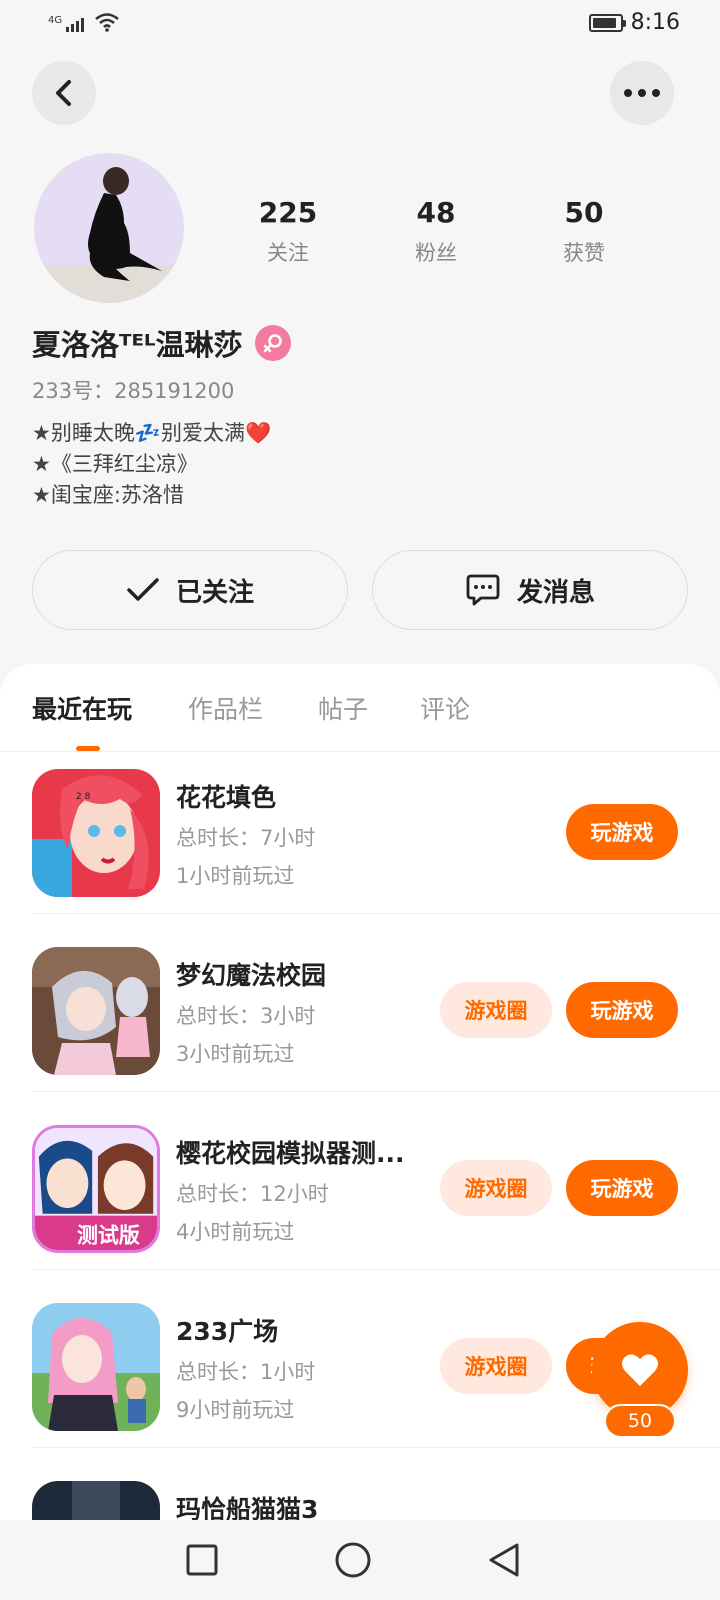 The image size is (720, 1600). I want to click on tab-posts: 帖子, so click(343, 708).